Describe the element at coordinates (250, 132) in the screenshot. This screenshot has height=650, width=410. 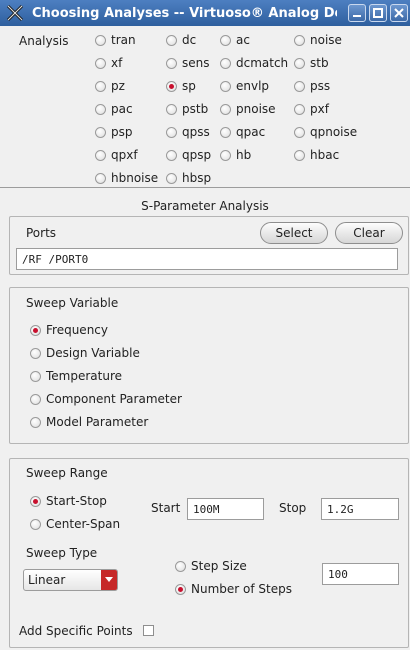
I see `analysis-option-label: qpac` at that location.